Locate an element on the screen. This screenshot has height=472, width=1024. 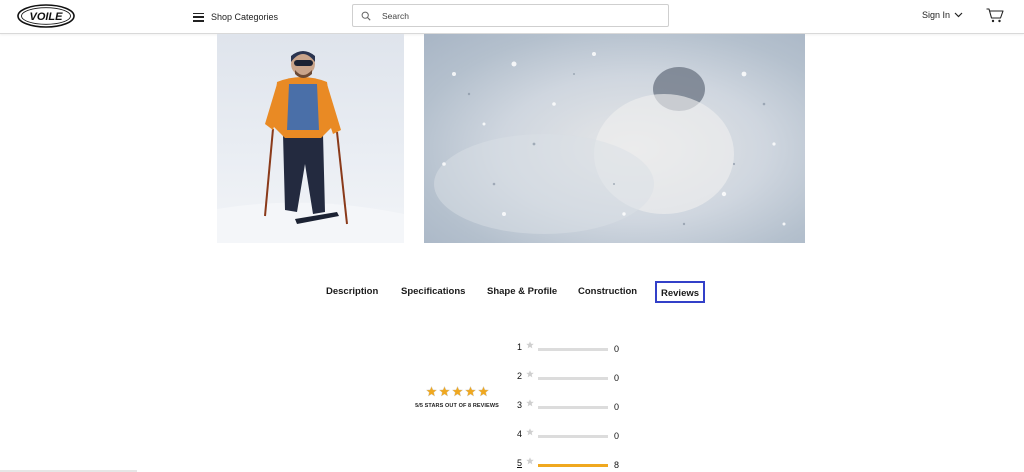
hamburger-icon is located at coordinates (198, 17).